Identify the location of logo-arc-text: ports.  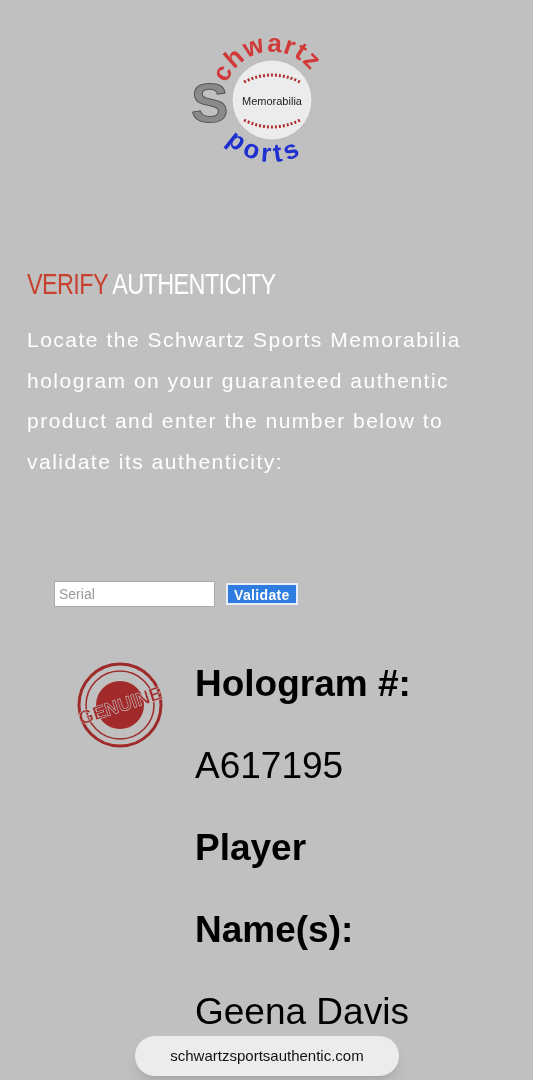
(264, 146).